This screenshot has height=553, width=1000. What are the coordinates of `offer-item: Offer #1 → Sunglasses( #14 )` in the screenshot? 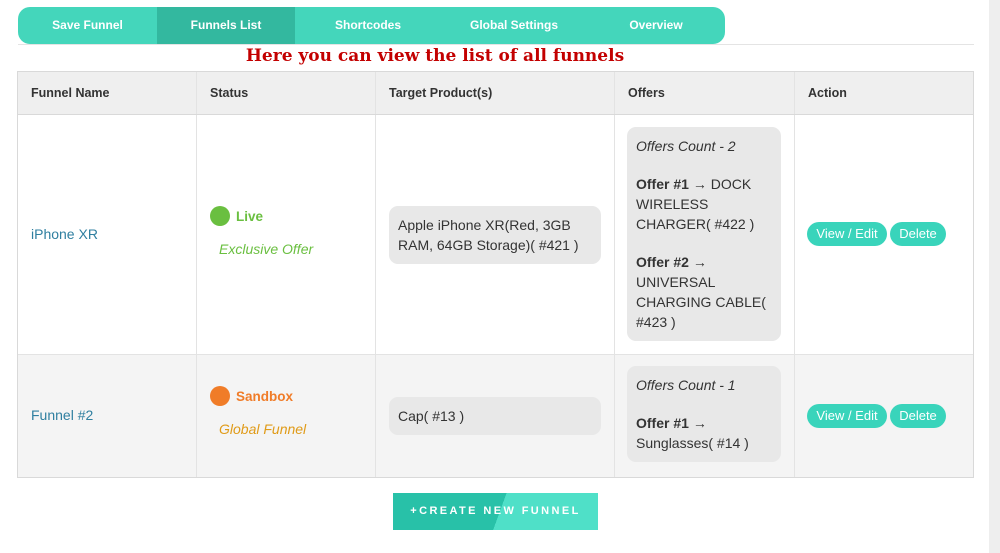 It's located at (704, 433).